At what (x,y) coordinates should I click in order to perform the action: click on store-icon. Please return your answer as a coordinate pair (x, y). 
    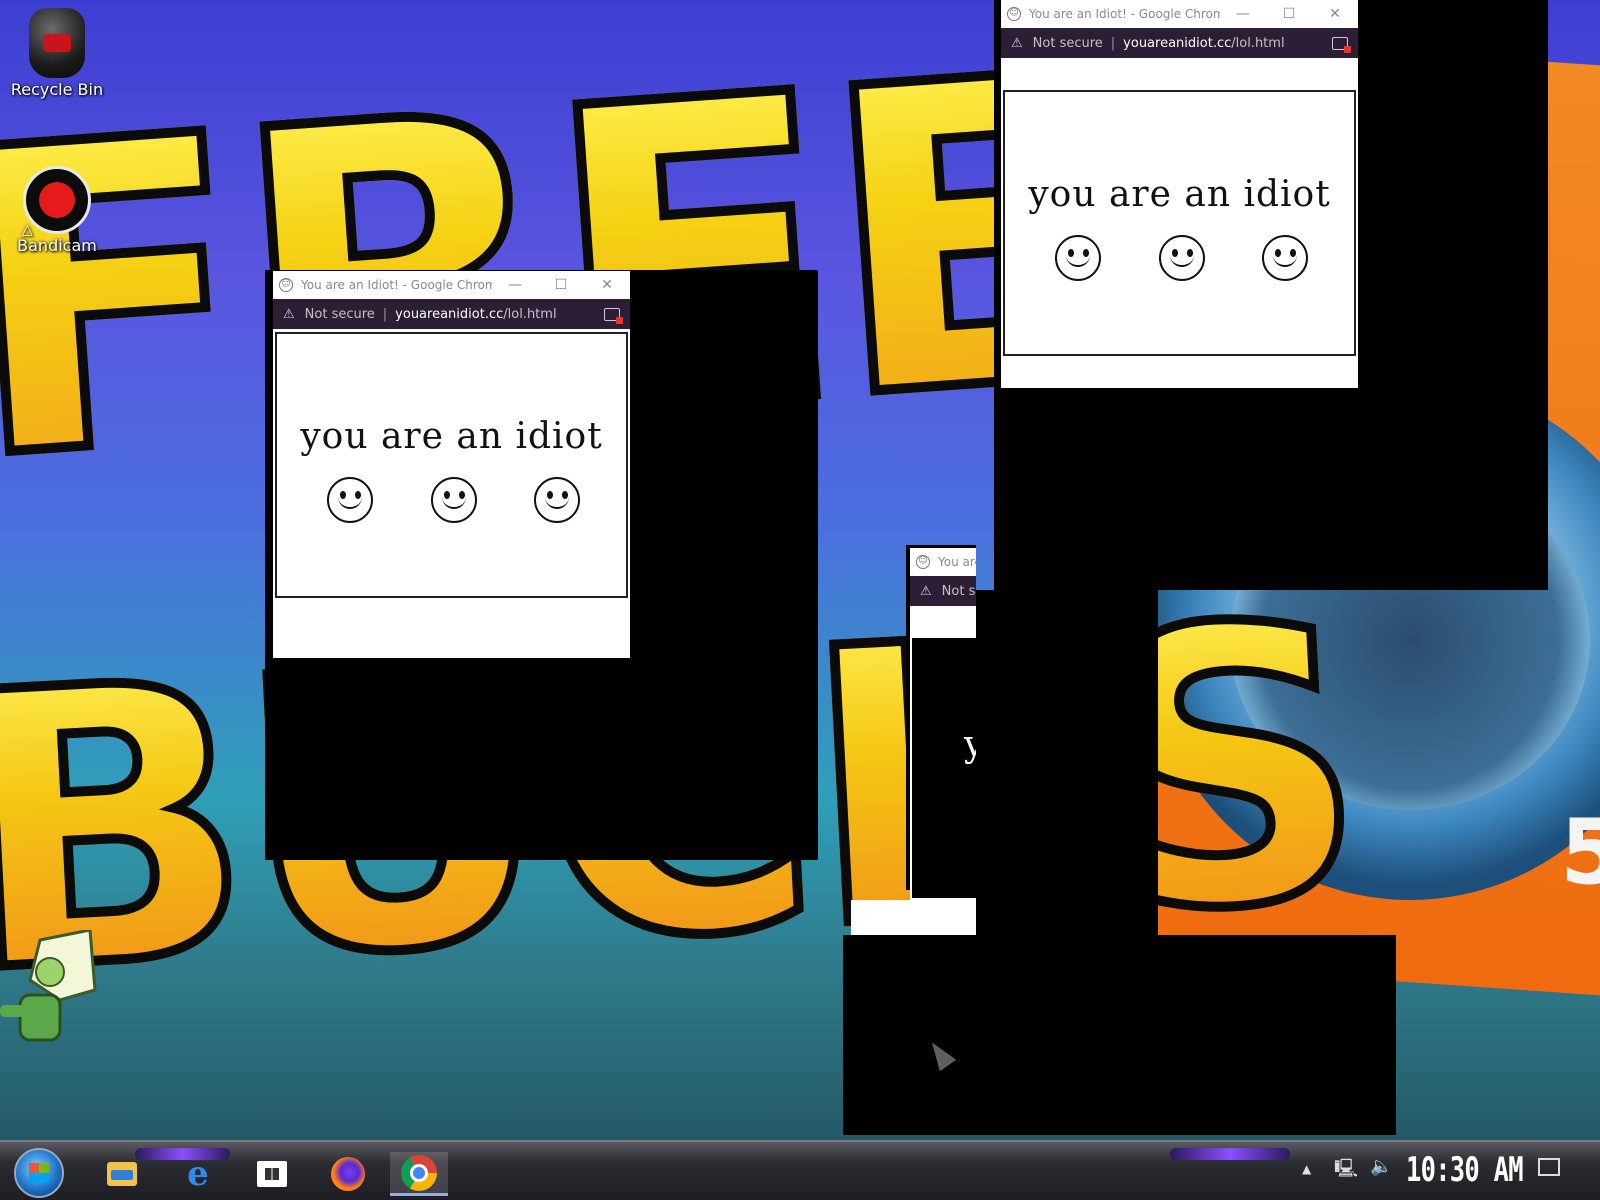
    Looking at the image, I should click on (272, 1174).